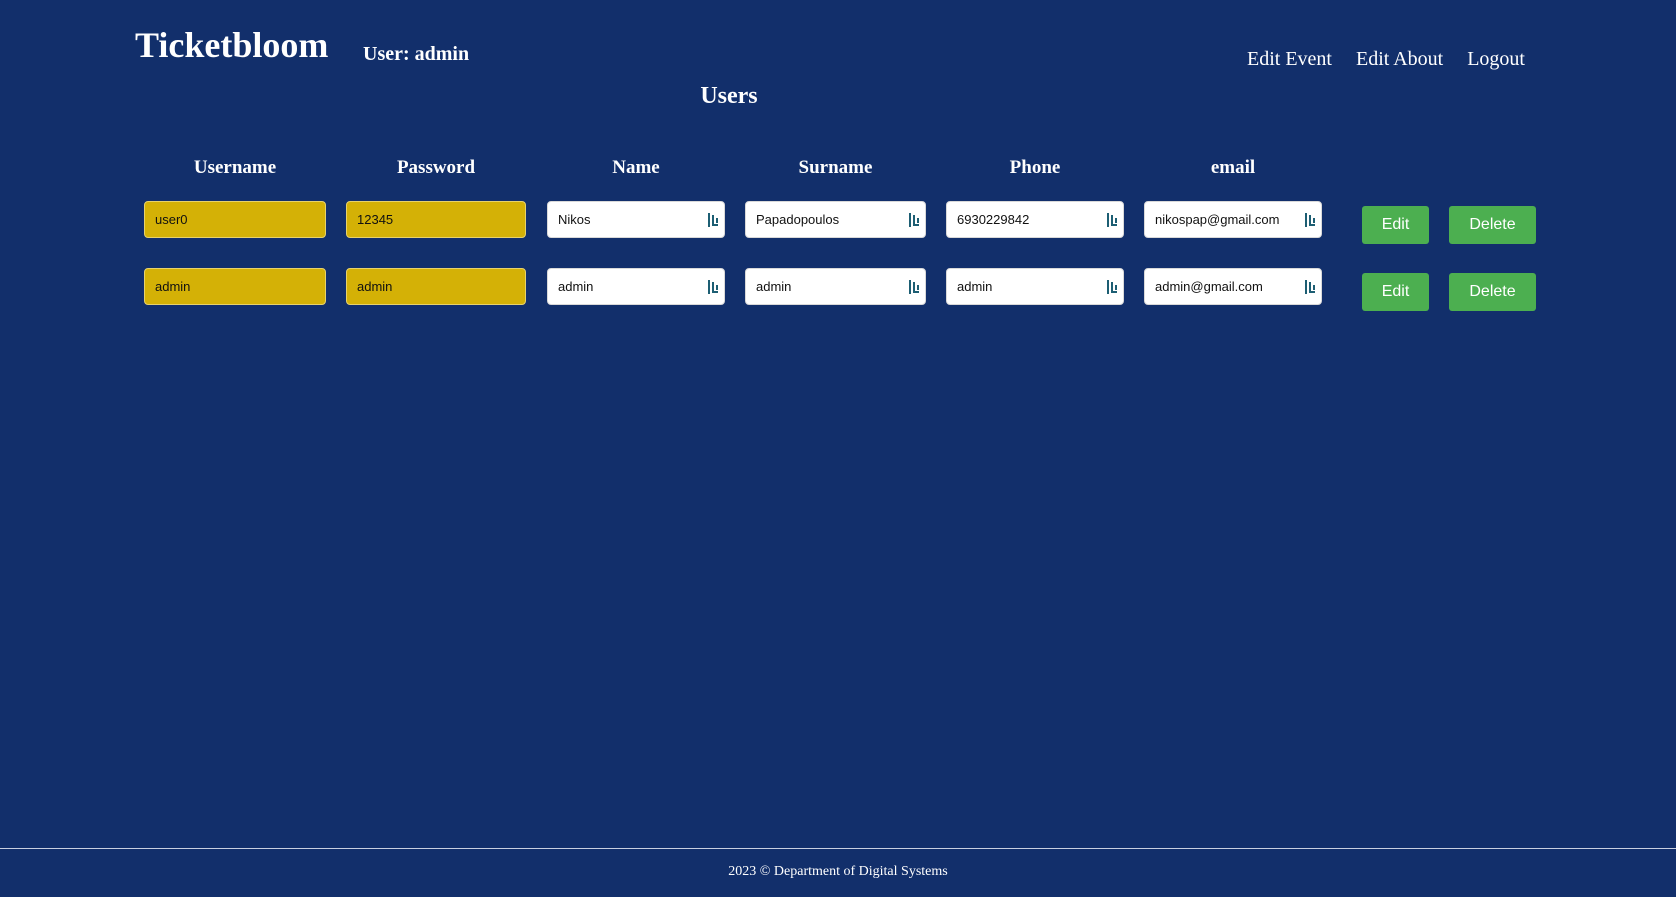  I want to click on column-header-phone: Phone, so click(1035, 167).